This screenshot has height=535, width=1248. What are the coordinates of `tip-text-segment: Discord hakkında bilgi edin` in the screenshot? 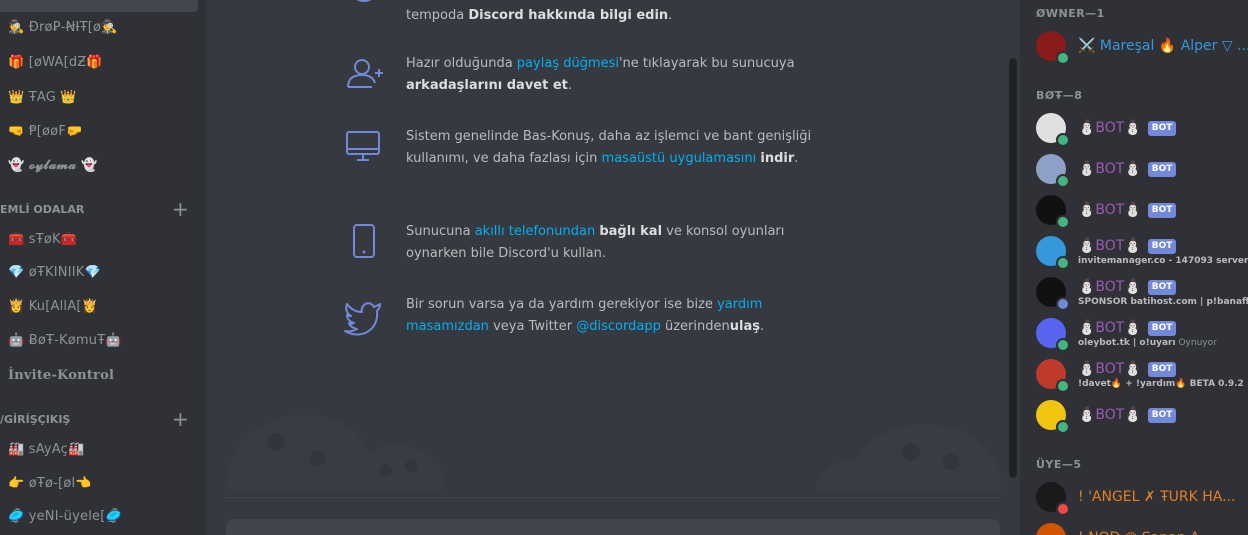 It's located at (568, 15).